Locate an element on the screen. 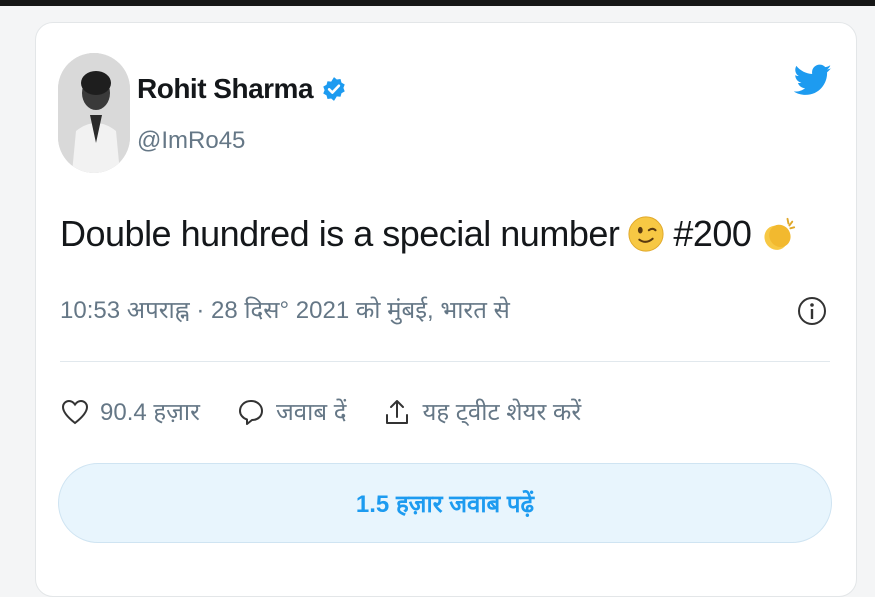  verified-badge-icon is located at coordinates (334, 89).